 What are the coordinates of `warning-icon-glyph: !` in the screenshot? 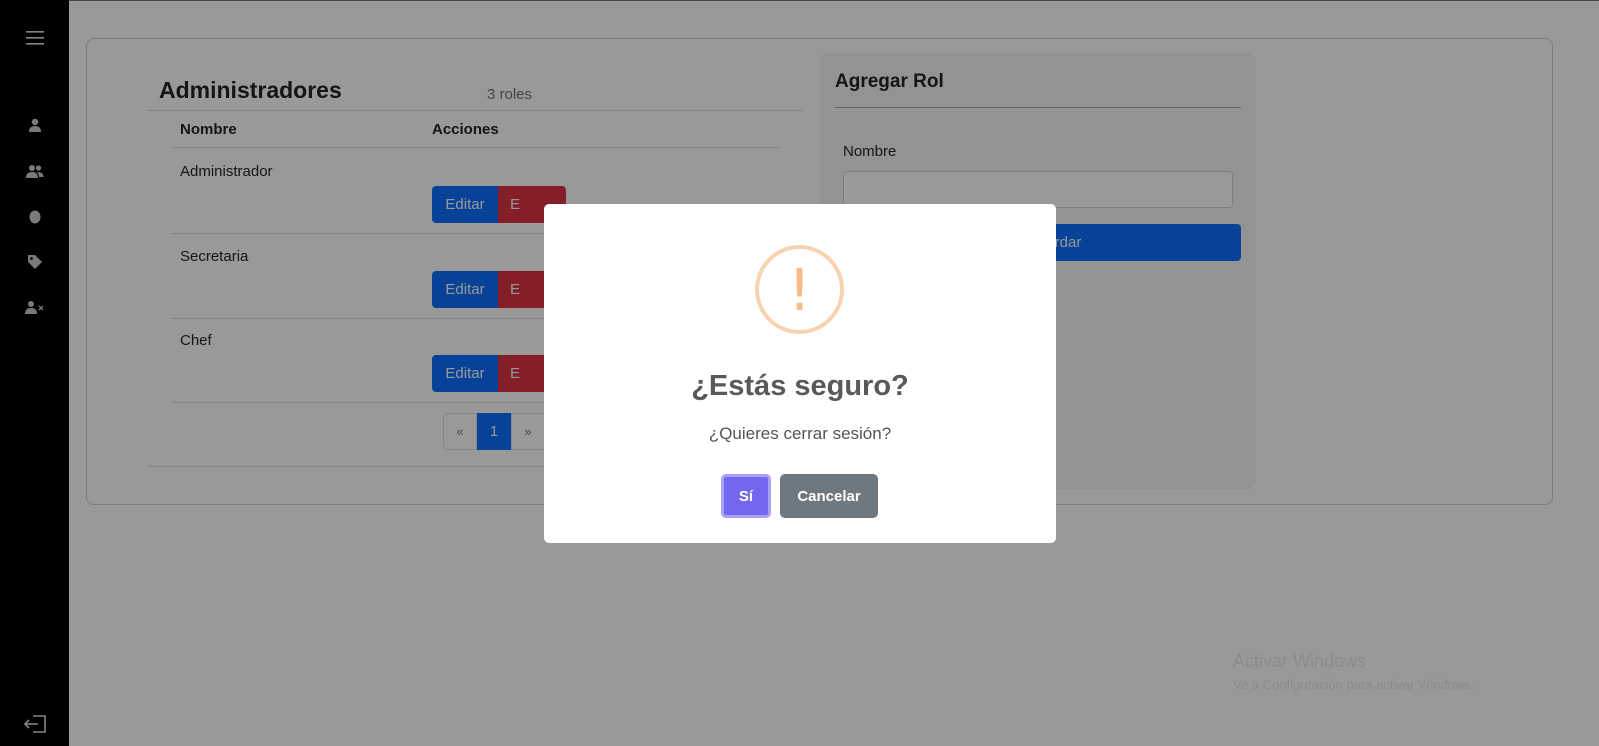 It's located at (799, 289).